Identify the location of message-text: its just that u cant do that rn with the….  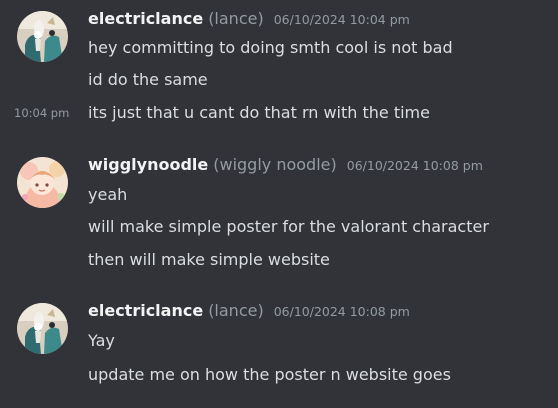
(259, 112).